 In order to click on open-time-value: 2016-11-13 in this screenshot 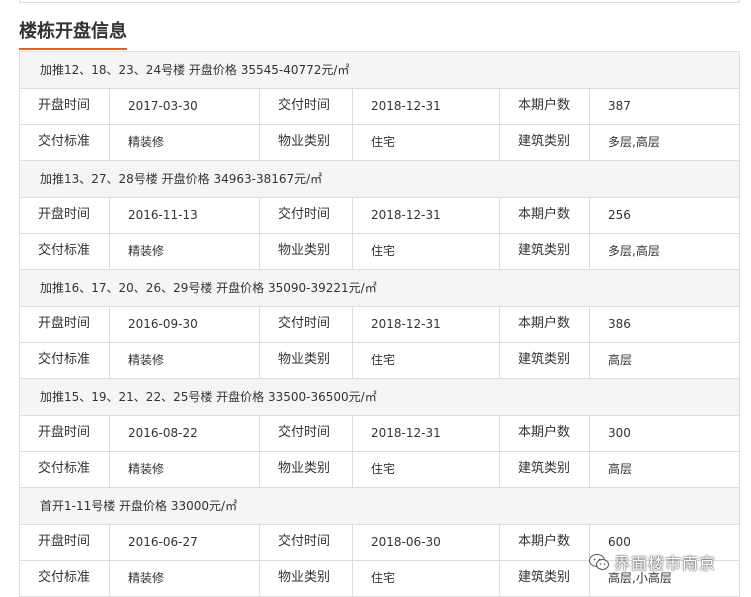, I will do `click(185, 215)`.